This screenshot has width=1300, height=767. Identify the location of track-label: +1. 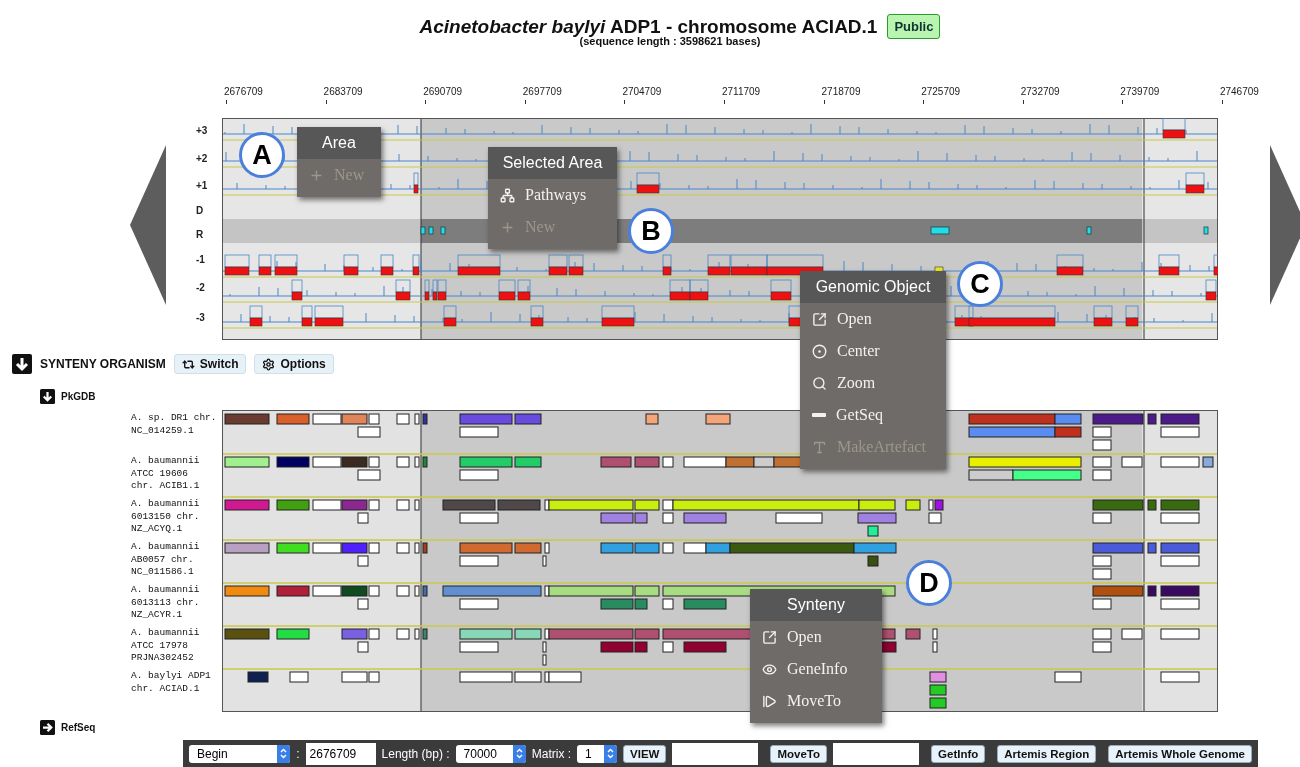
(202, 186).